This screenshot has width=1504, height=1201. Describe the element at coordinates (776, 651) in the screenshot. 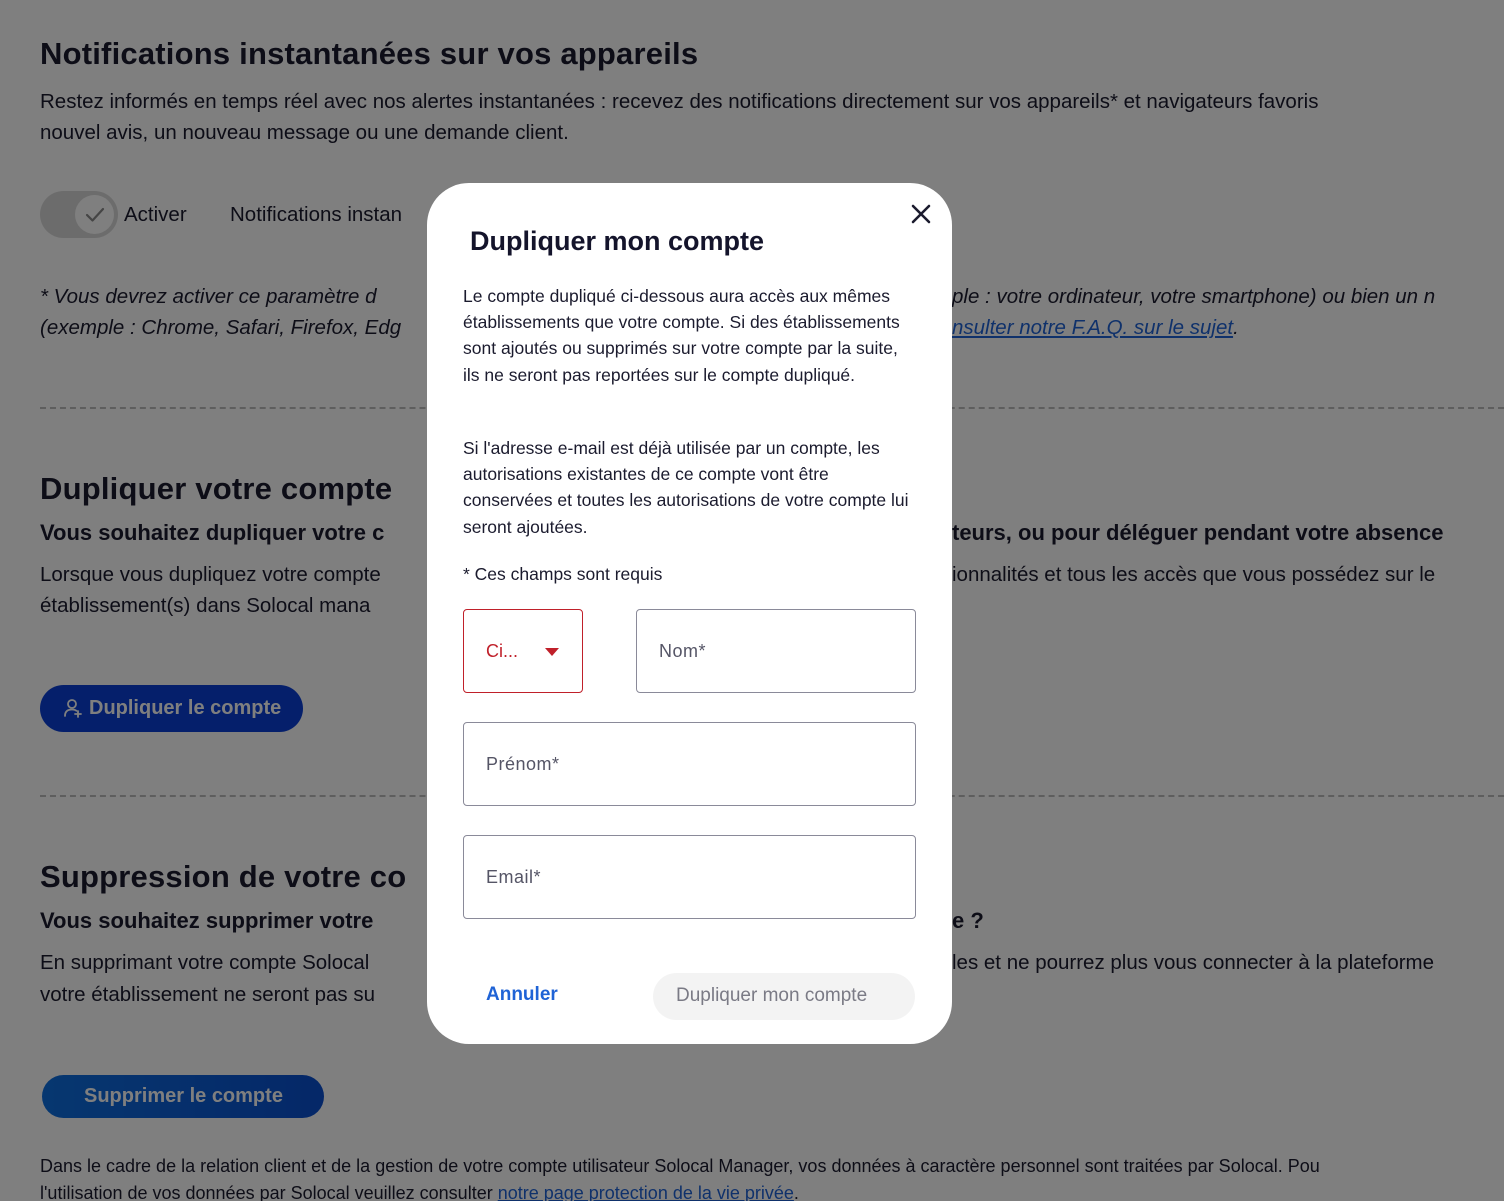

I see `nom-field: Nom*` at that location.